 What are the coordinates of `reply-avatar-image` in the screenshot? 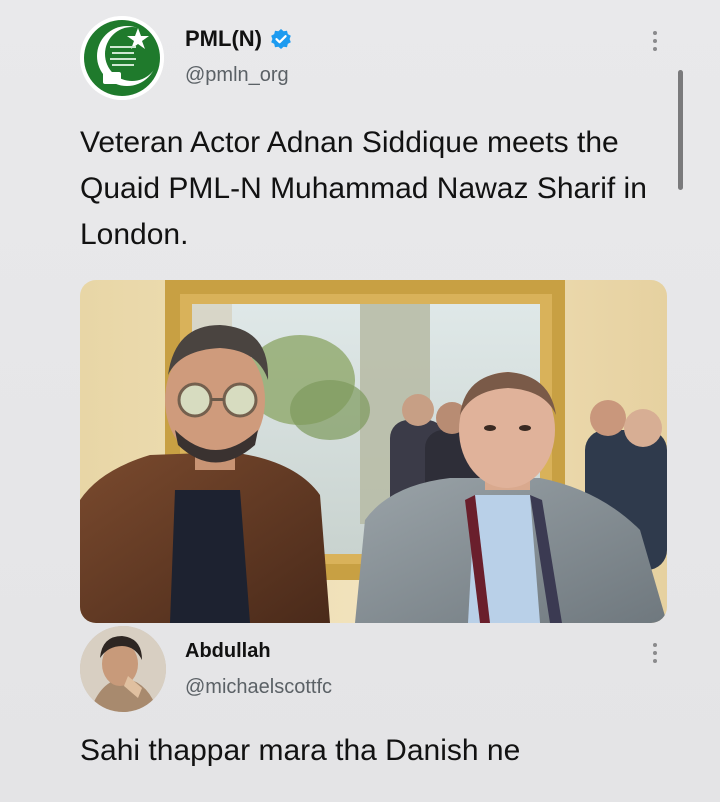 It's located at (123, 669).